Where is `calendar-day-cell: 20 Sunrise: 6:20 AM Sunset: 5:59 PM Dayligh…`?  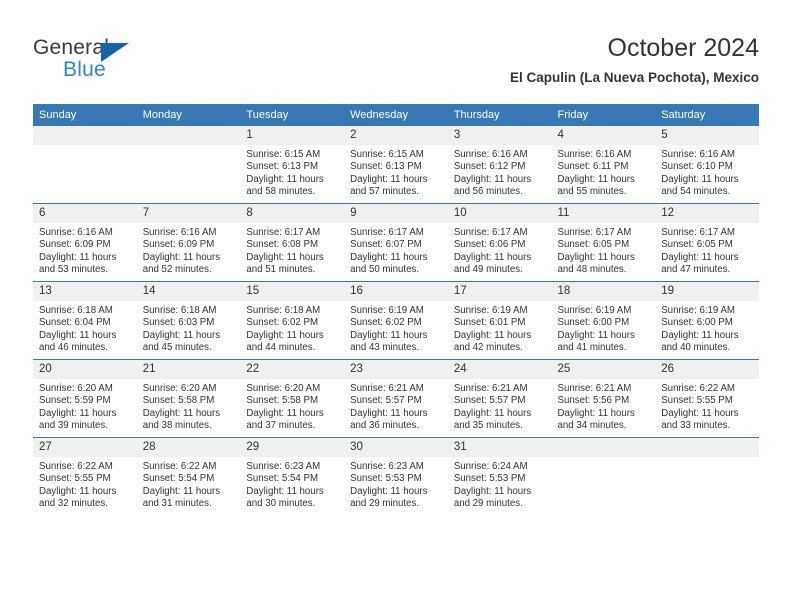 calendar-day-cell: 20 Sunrise: 6:20 AM Sunset: 5:59 PM Dayligh… is located at coordinates (85, 398).